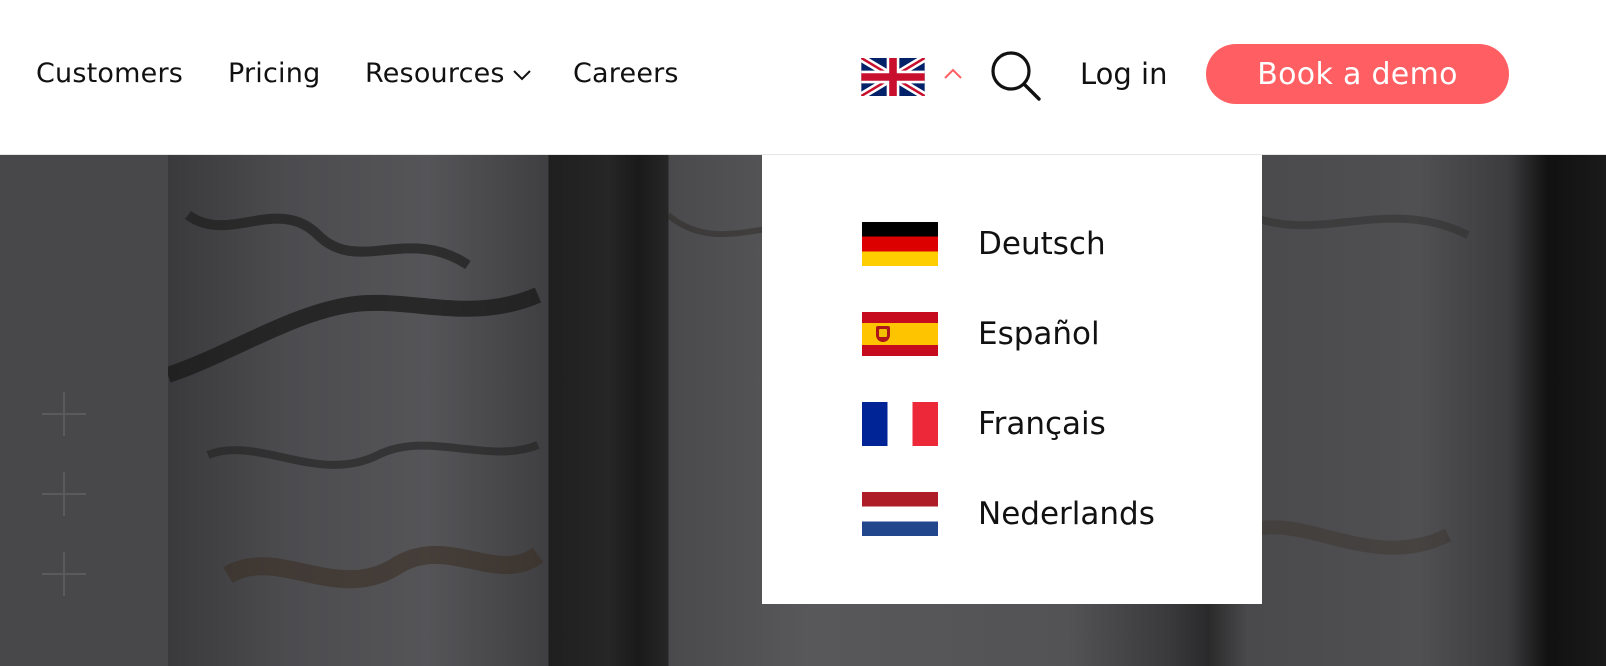  I want to click on language-label: Deutsch, so click(1042, 244).